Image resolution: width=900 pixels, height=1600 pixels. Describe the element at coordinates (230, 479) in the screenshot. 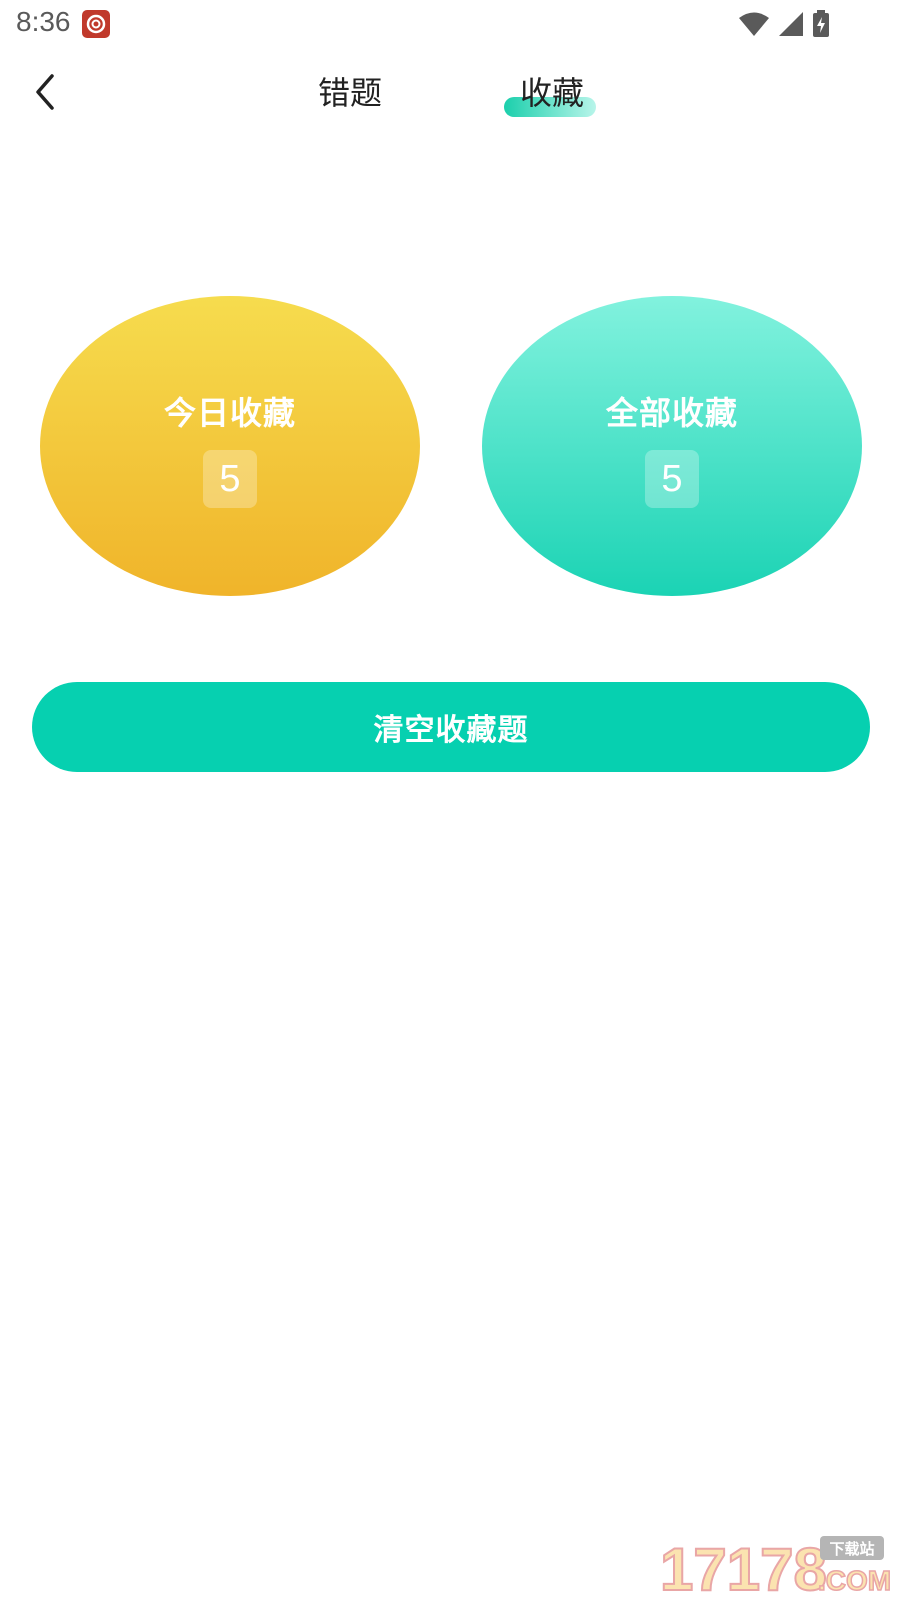

I see `today-favorites-count: 5` at that location.